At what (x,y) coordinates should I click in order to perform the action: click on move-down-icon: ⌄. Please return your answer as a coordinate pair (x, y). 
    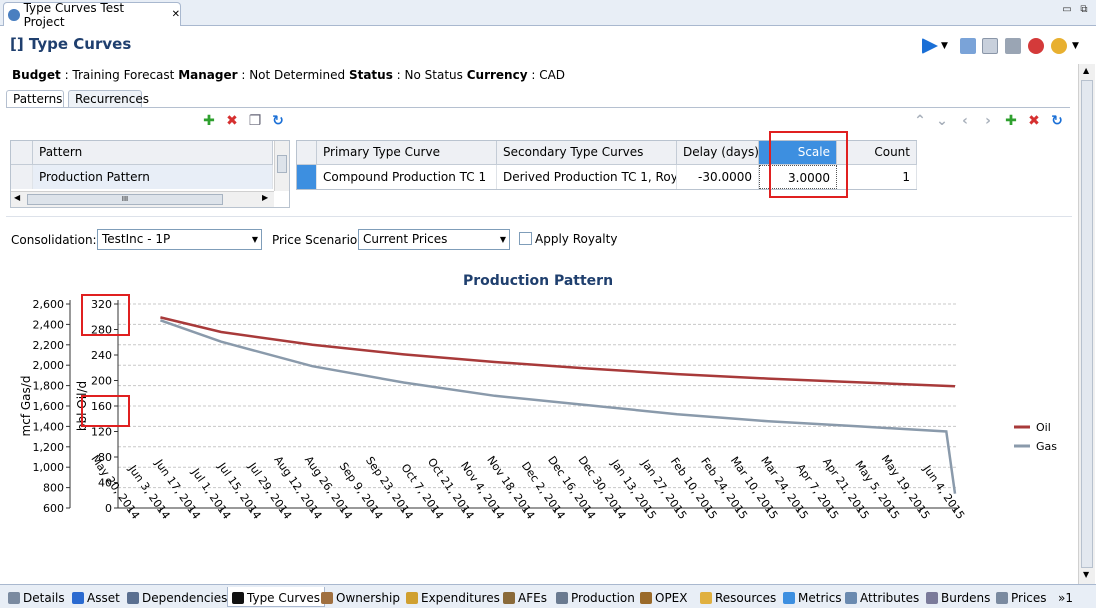
    Looking at the image, I should click on (942, 121).